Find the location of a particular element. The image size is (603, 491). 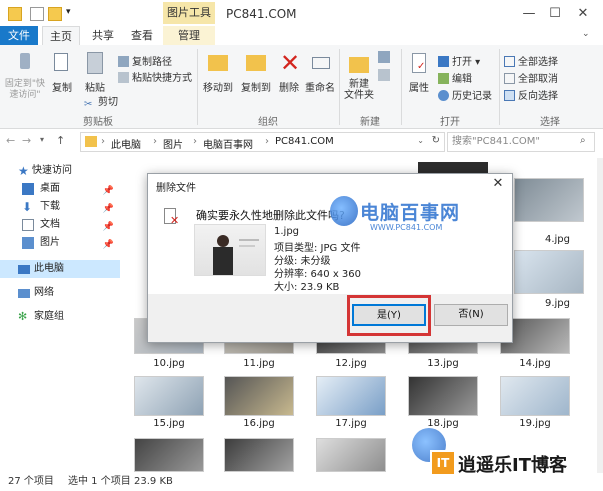

properties-button: ✓ 属性 is located at coordinates (419, 71).